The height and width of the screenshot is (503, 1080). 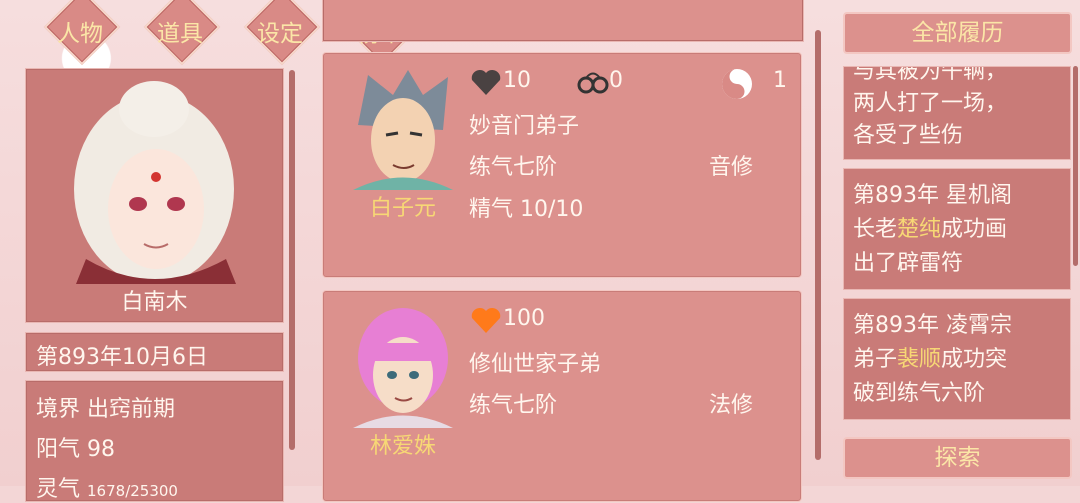 I want to click on npc-name: 白子元, so click(x=402, y=208).